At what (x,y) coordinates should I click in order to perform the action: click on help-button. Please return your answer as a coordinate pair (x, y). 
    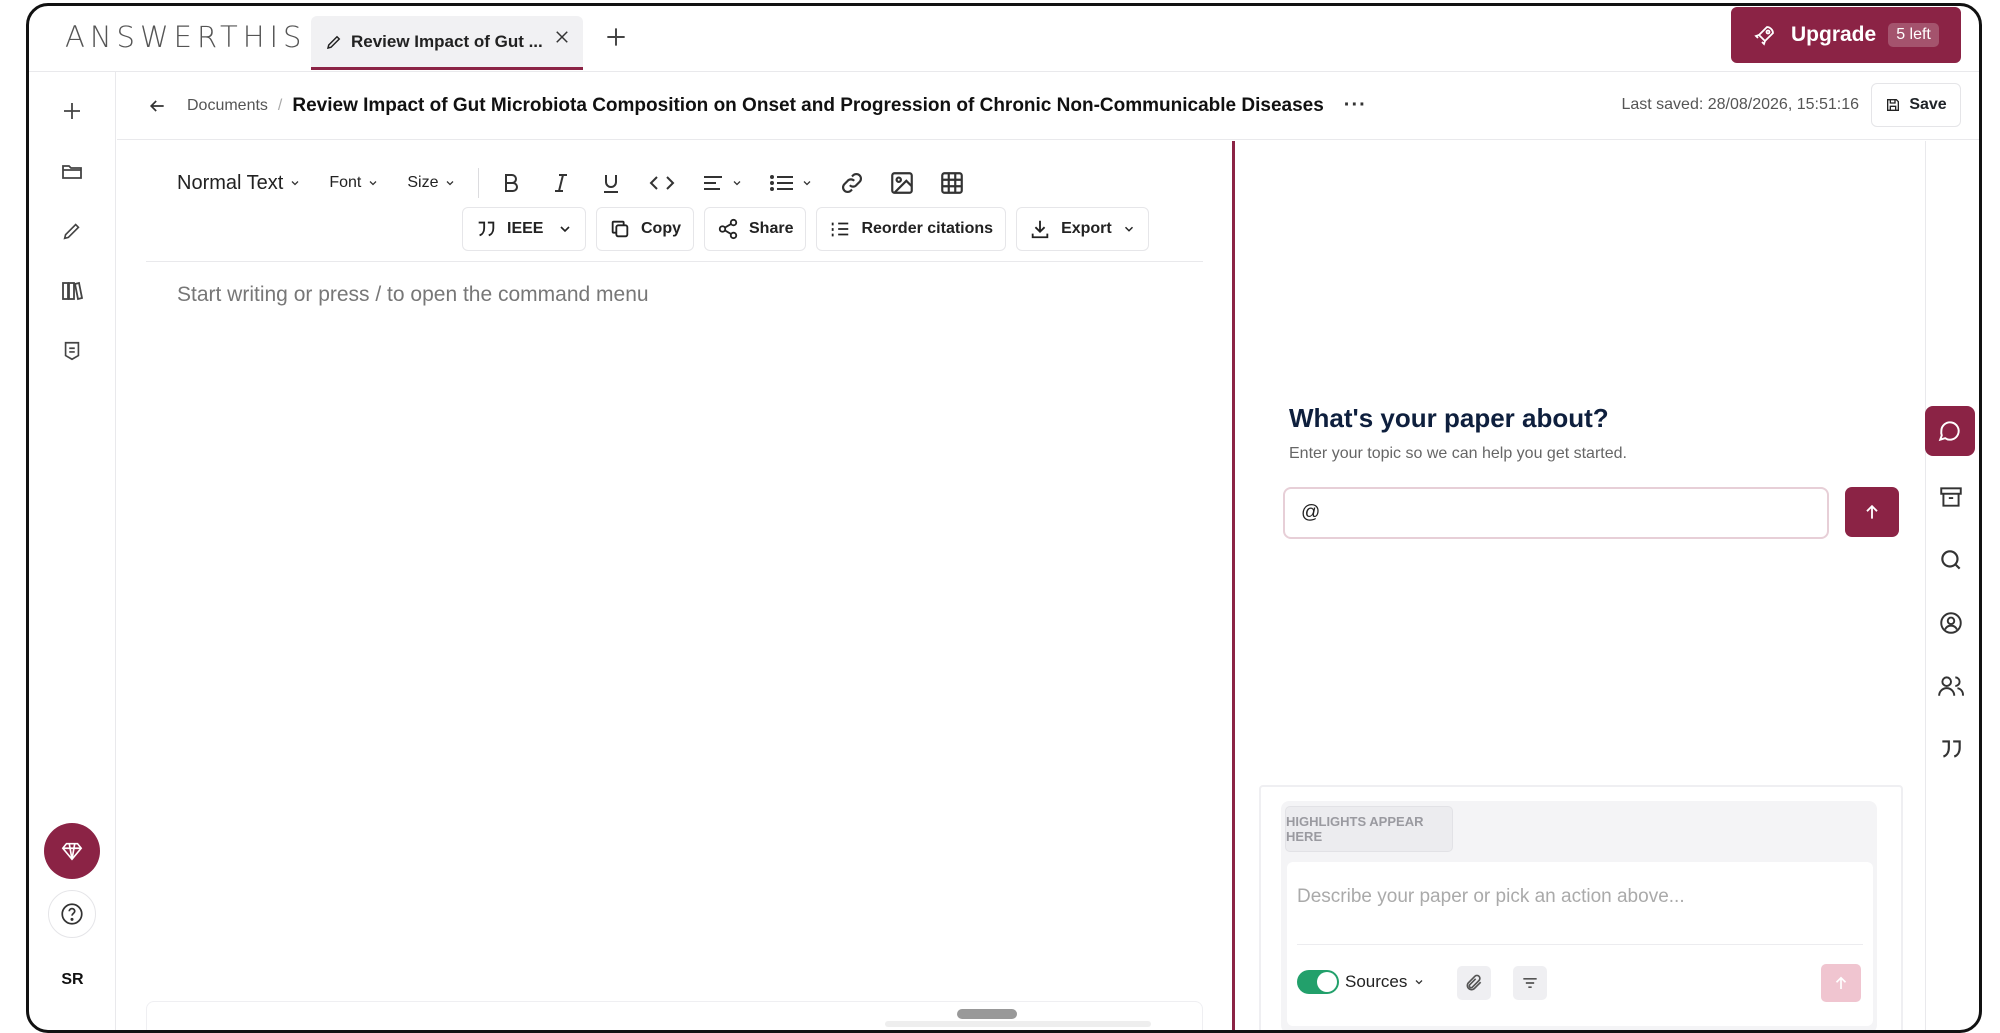
    Looking at the image, I should click on (72, 914).